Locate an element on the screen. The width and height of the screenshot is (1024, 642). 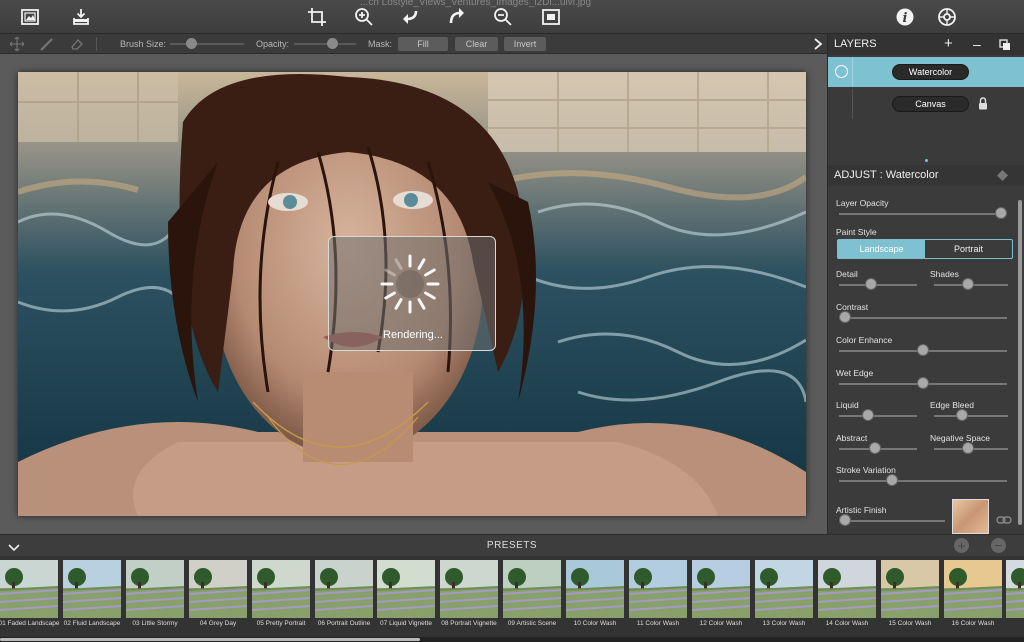
zoom-out-icon is located at coordinates (503, 17).